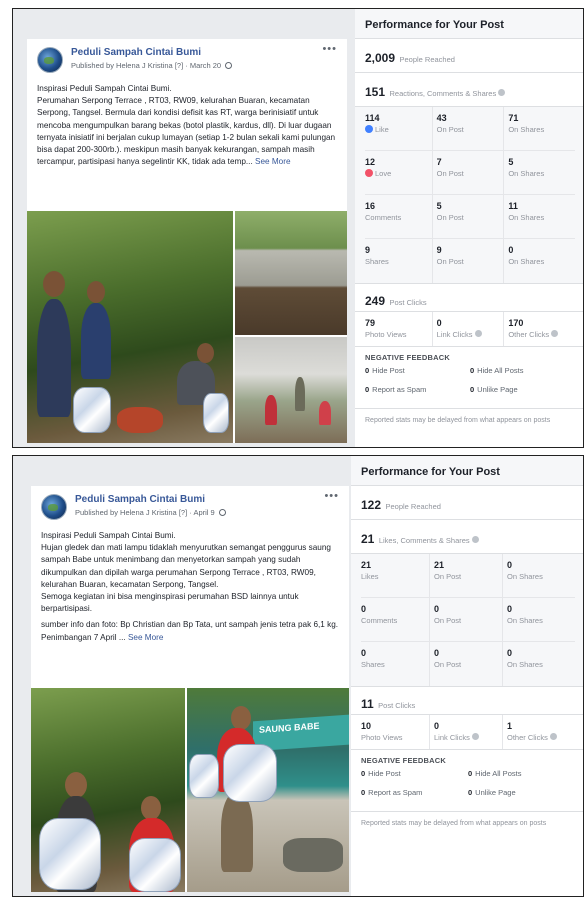 Image resolution: width=588 pixels, height=900 pixels. Describe the element at coordinates (468, 576) in the screenshot. I see `reactions-row: 21 Likes 21 On Post 0 On Shares` at that location.